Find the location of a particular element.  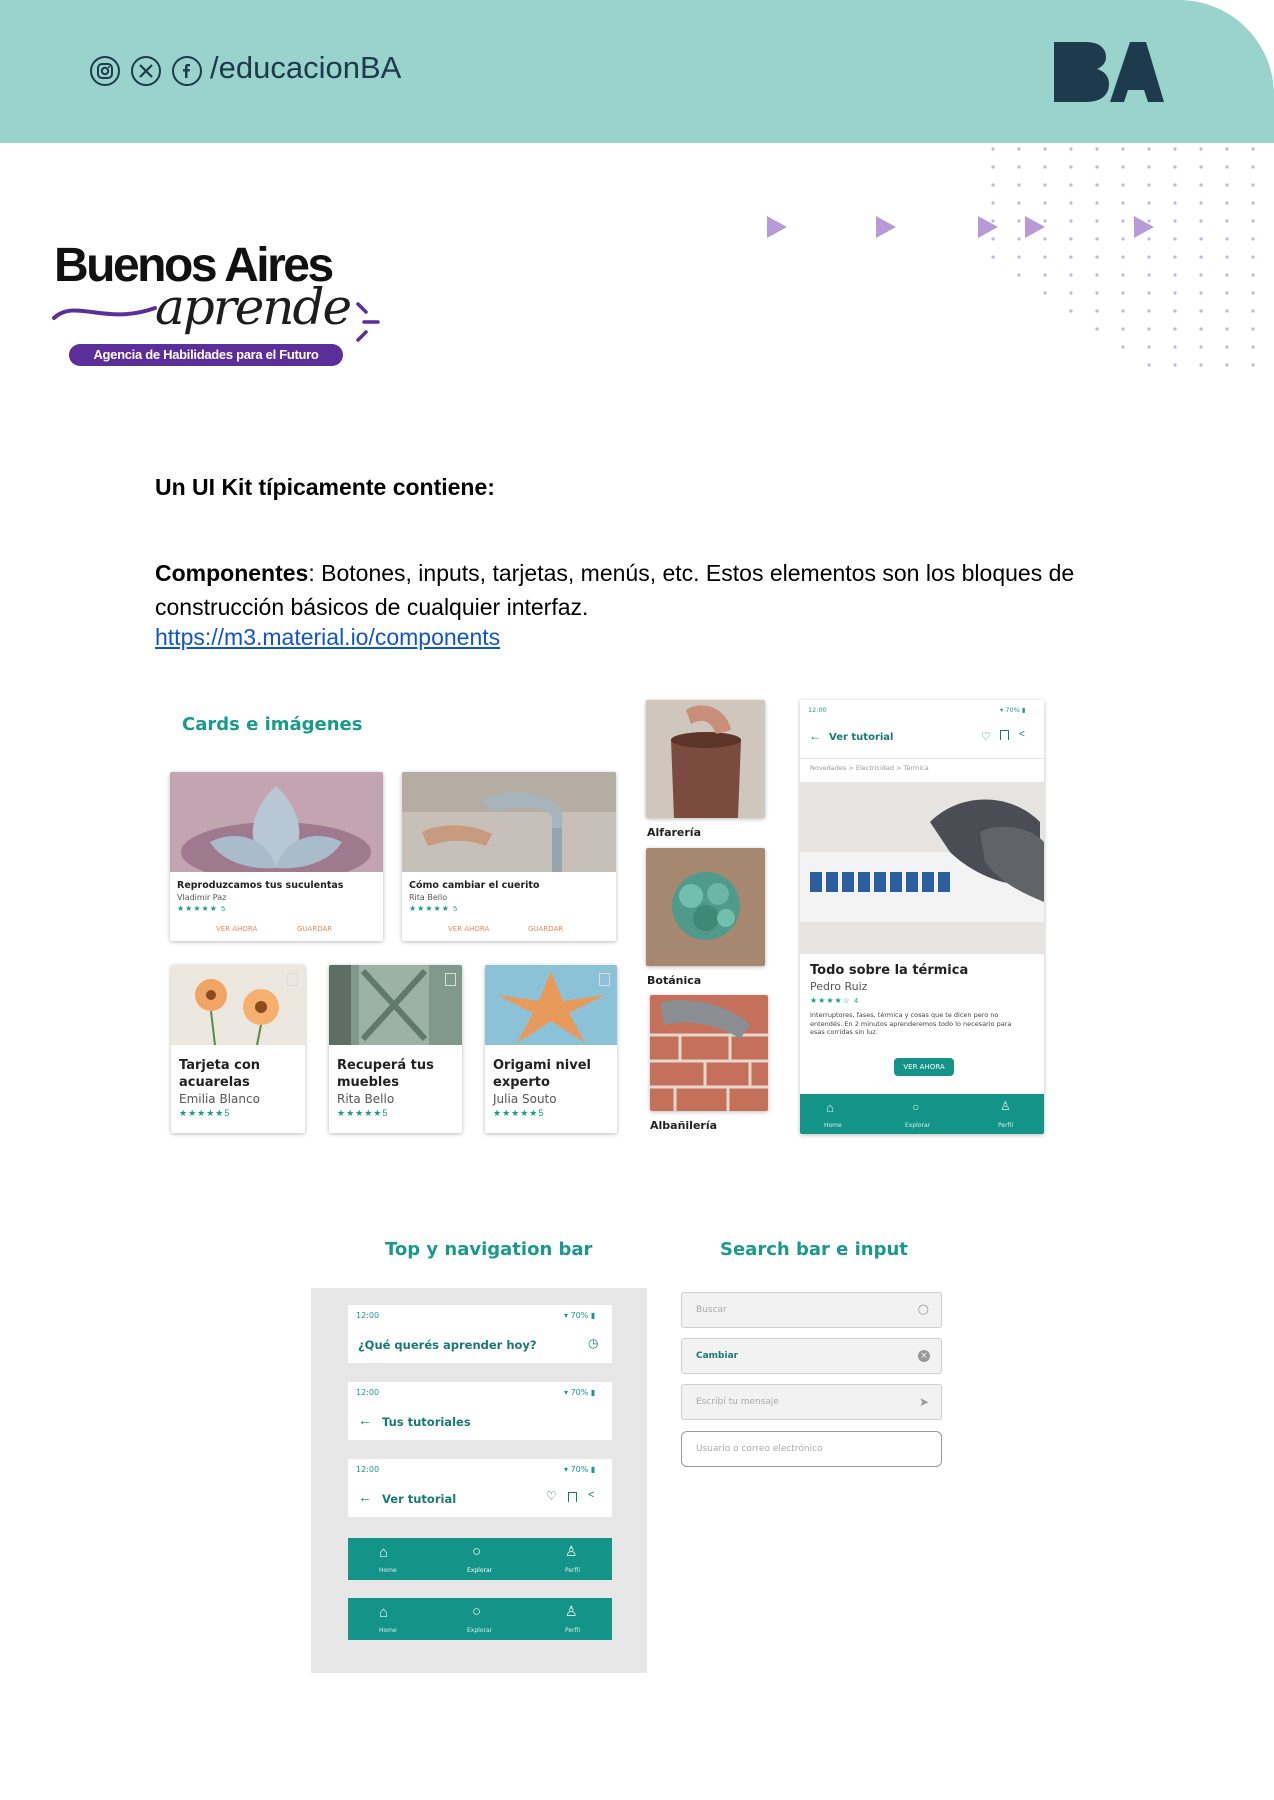

input-text: Cambiar is located at coordinates (717, 1356).